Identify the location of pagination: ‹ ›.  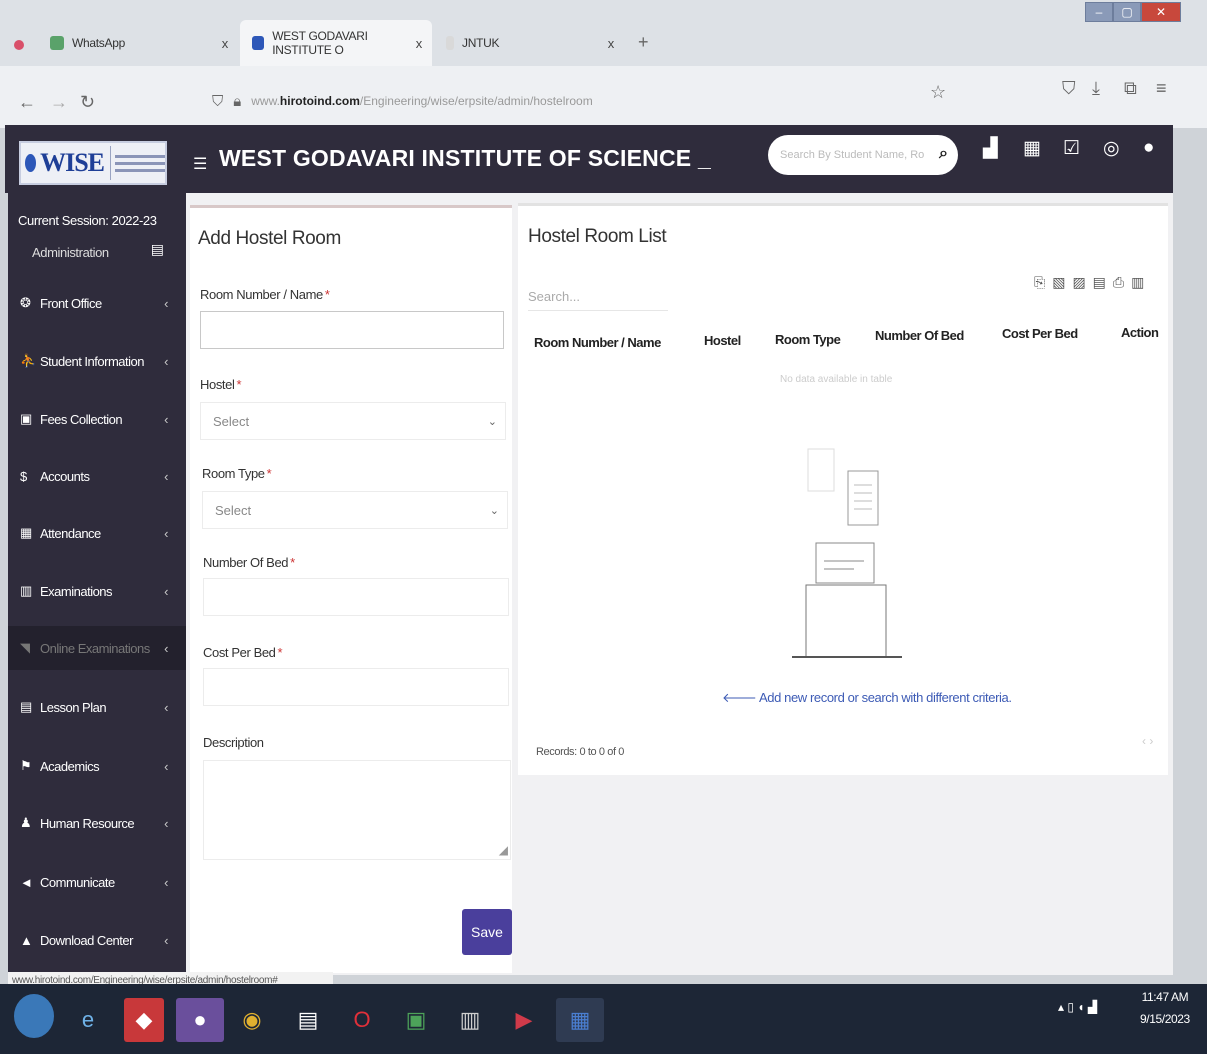
(1147, 741).